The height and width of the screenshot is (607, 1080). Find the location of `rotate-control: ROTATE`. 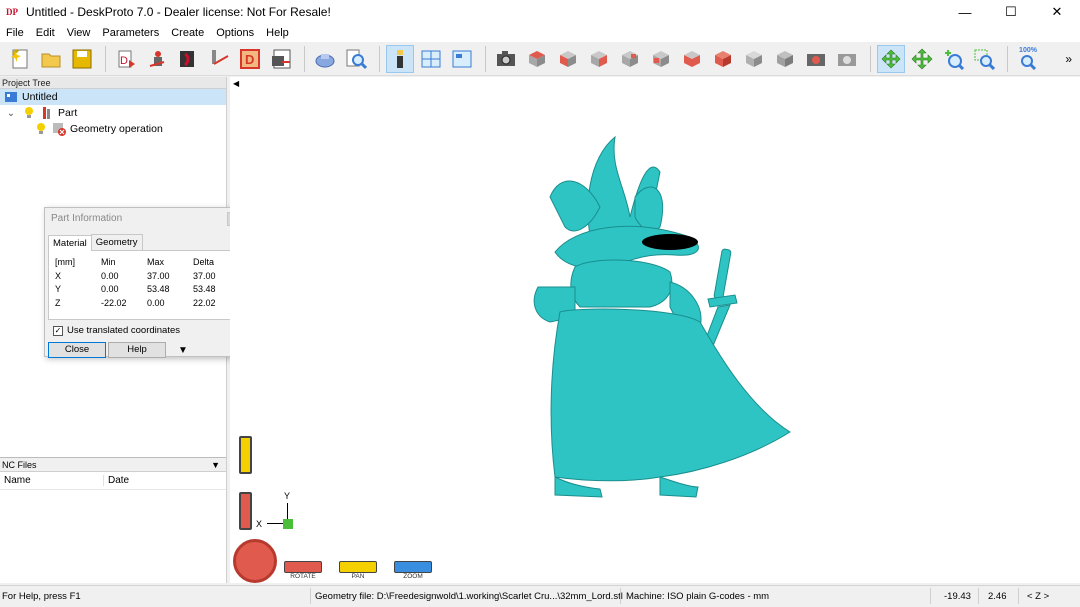

rotate-control: ROTATE is located at coordinates (303, 570).